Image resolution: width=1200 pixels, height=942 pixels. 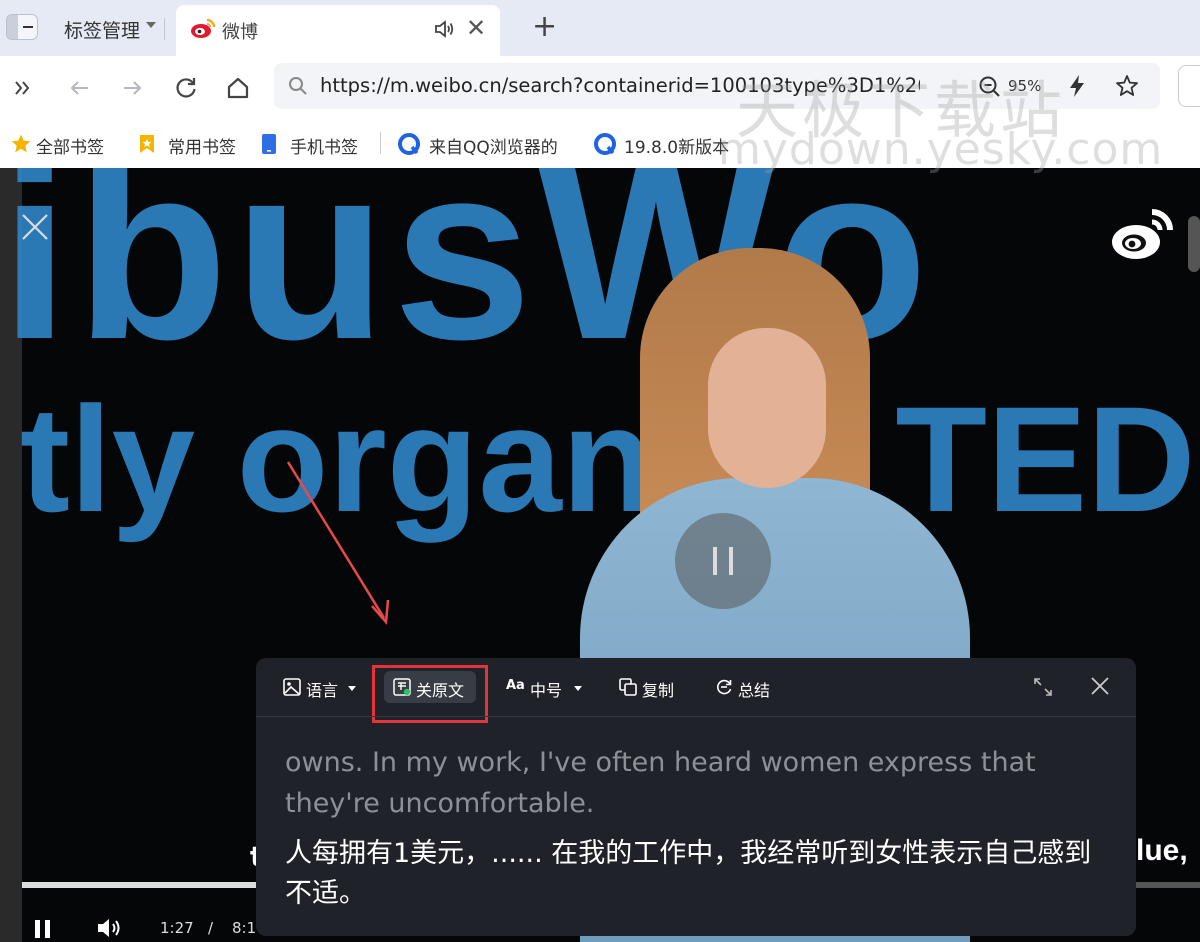 What do you see at coordinates (990, 87) in the screenshot?
I see `zoom-icon` at bounding box center [990, 87].